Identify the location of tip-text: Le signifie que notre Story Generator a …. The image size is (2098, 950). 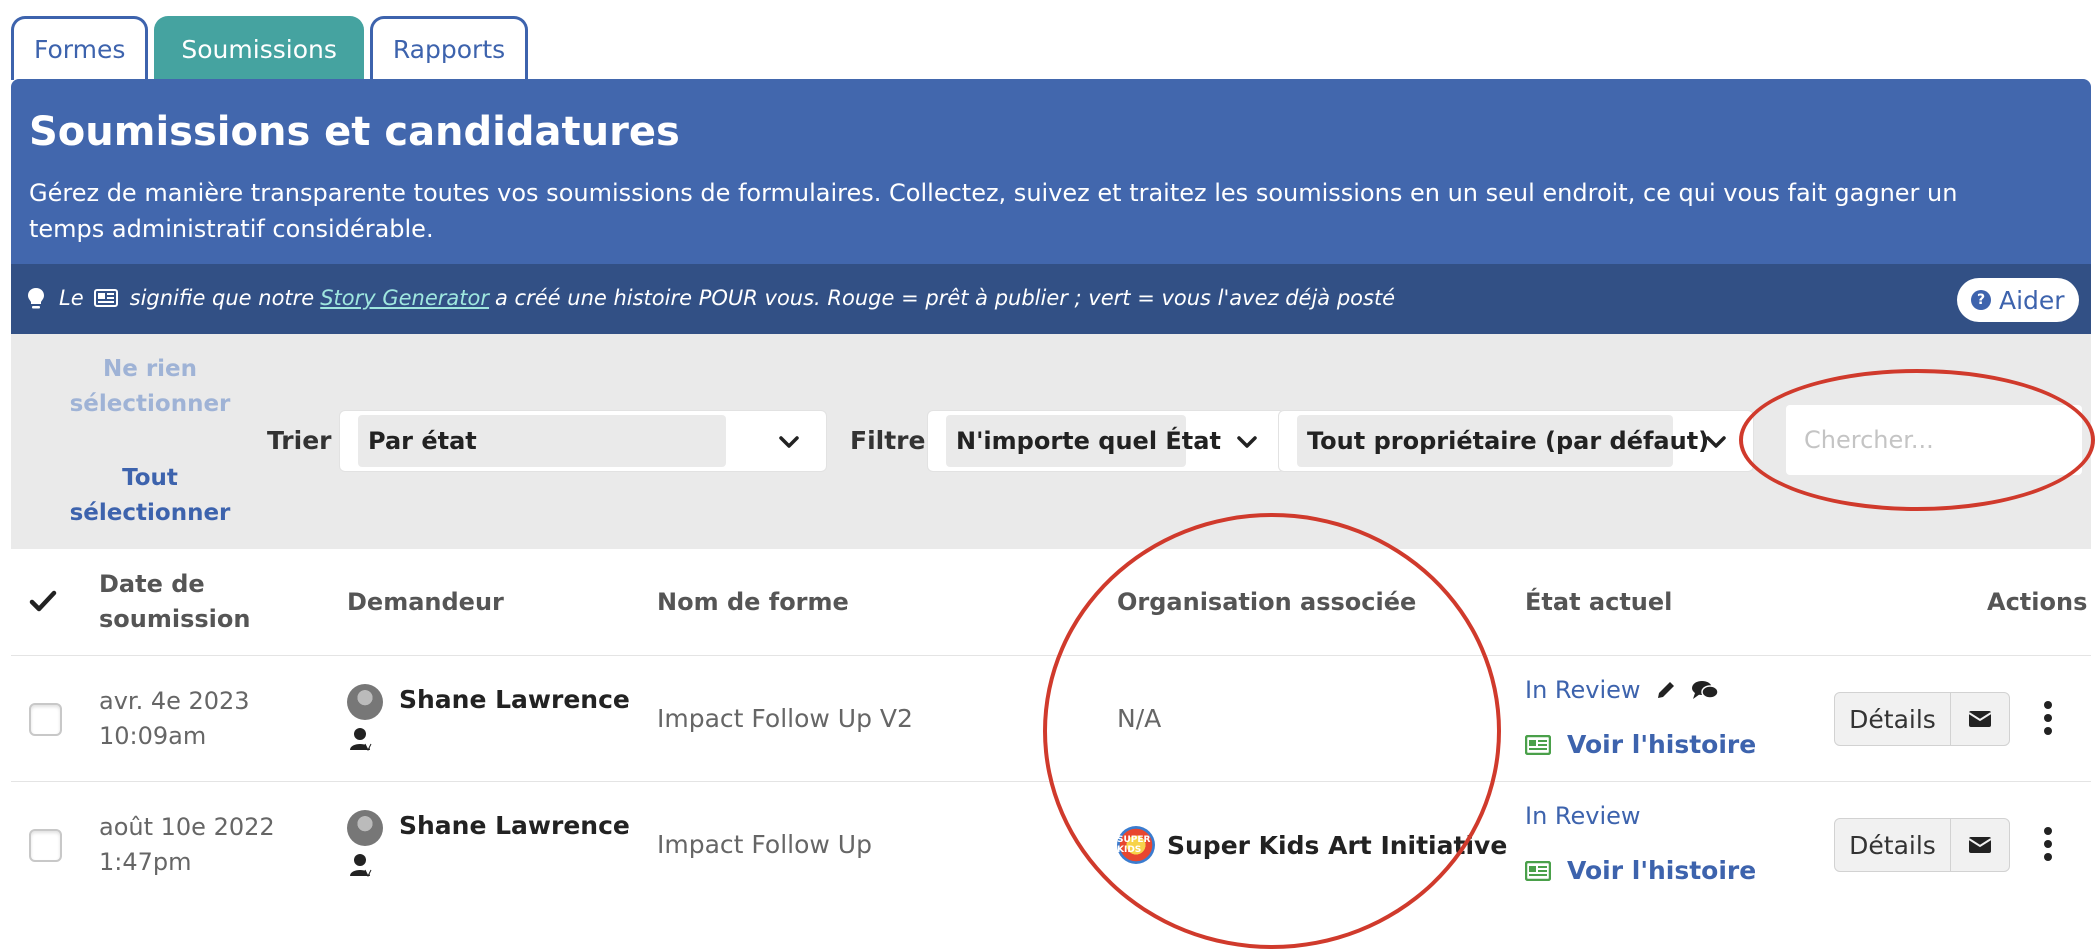
(727, 298).